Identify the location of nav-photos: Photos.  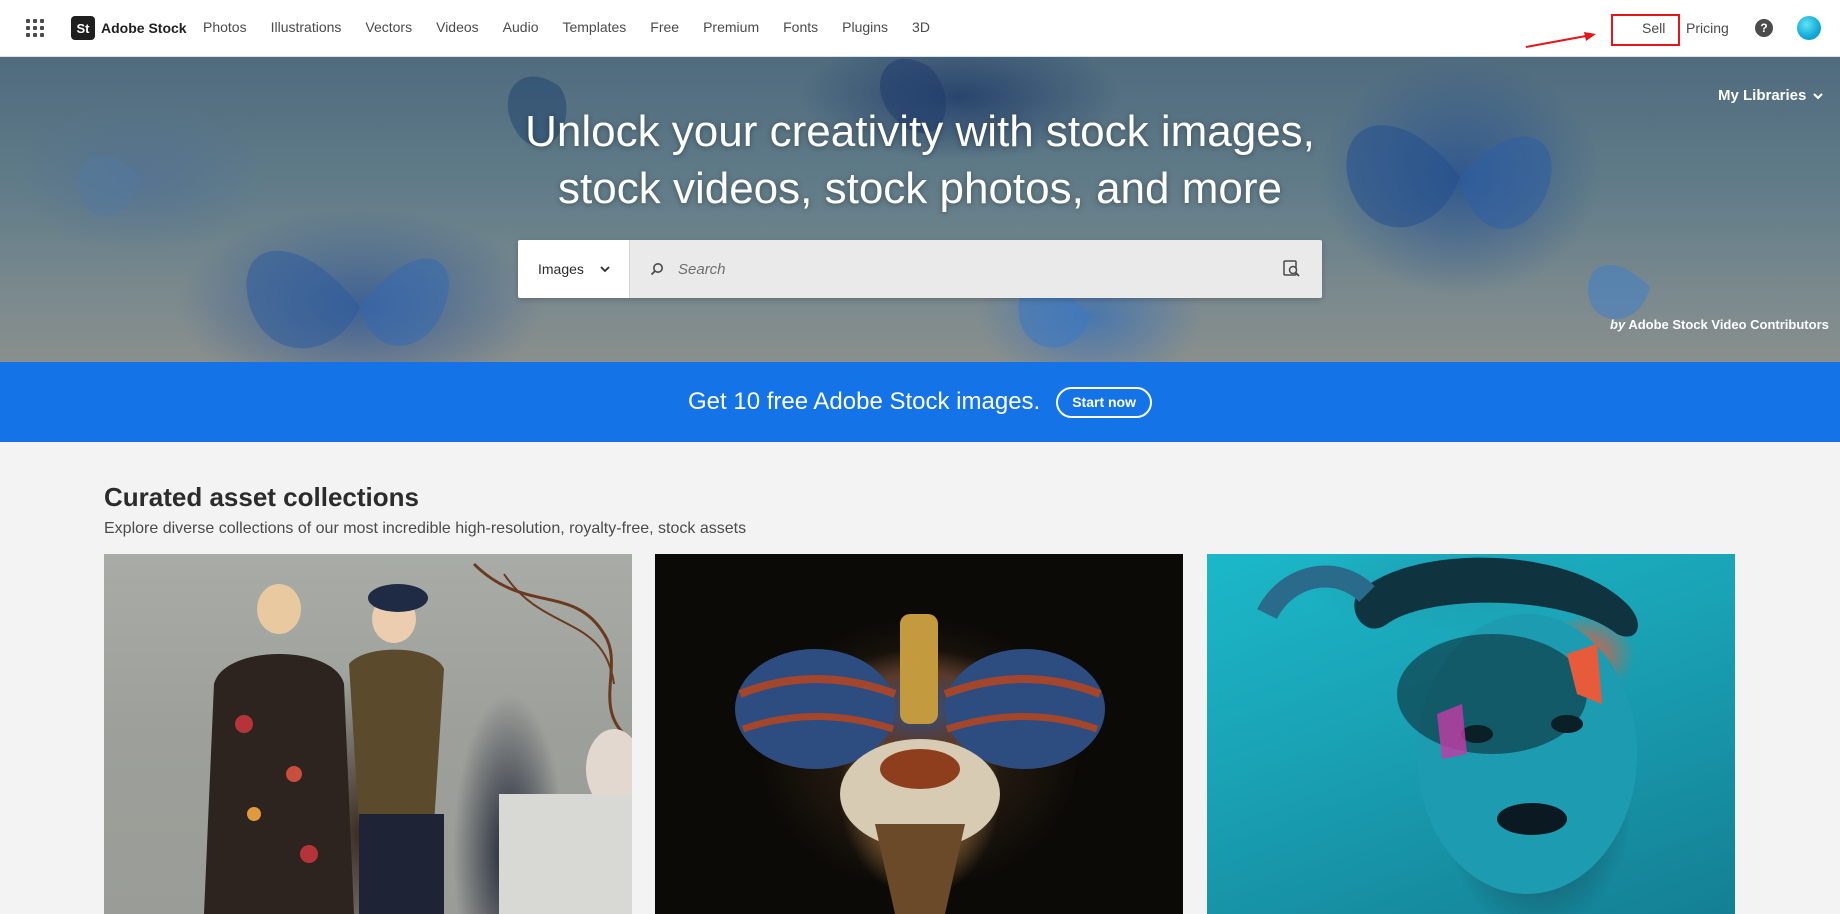
(225, 27).